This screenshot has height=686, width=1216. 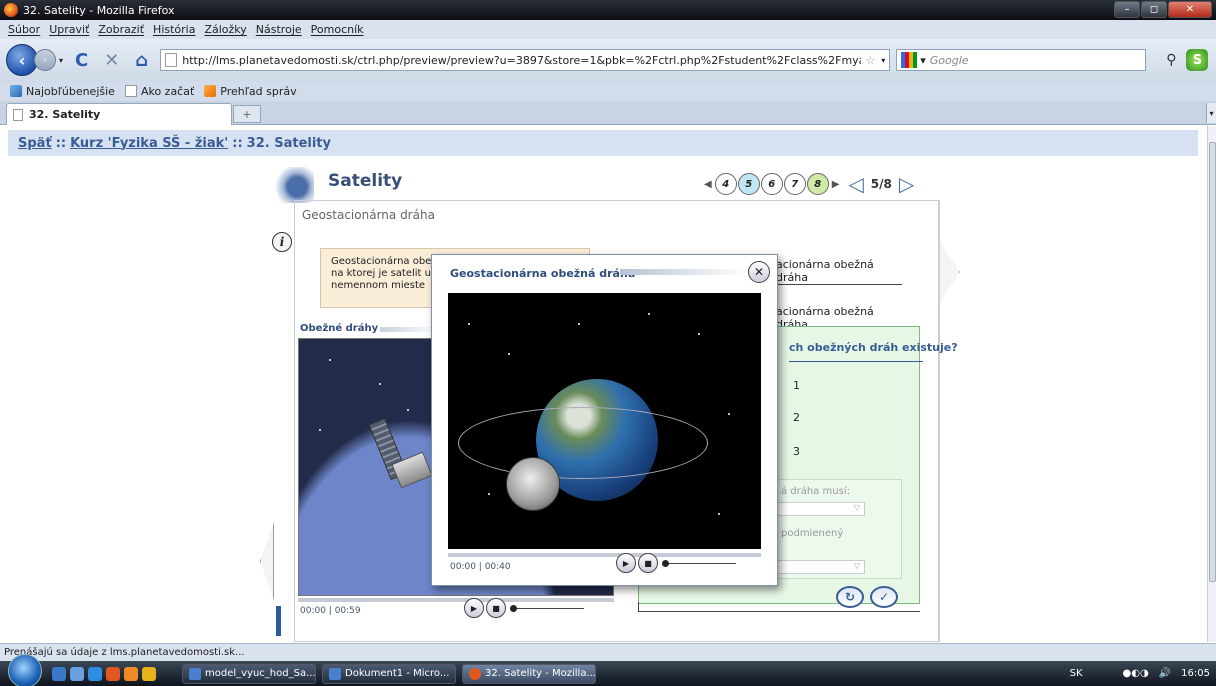 What do you see at coordinates (836, 184) in the screenshot?
I see `pager-next-arrow-icon: ▶` at bounding box center [836, 184].